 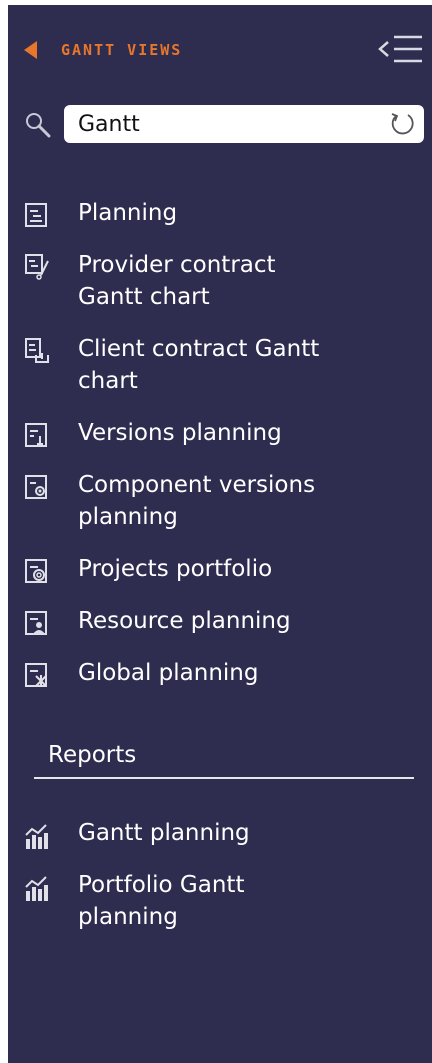 What do you see at coordinates (122, 50) in the screenshot?
I see `panel-title: GANTT VIEWS` at bounding box center [122, 50].